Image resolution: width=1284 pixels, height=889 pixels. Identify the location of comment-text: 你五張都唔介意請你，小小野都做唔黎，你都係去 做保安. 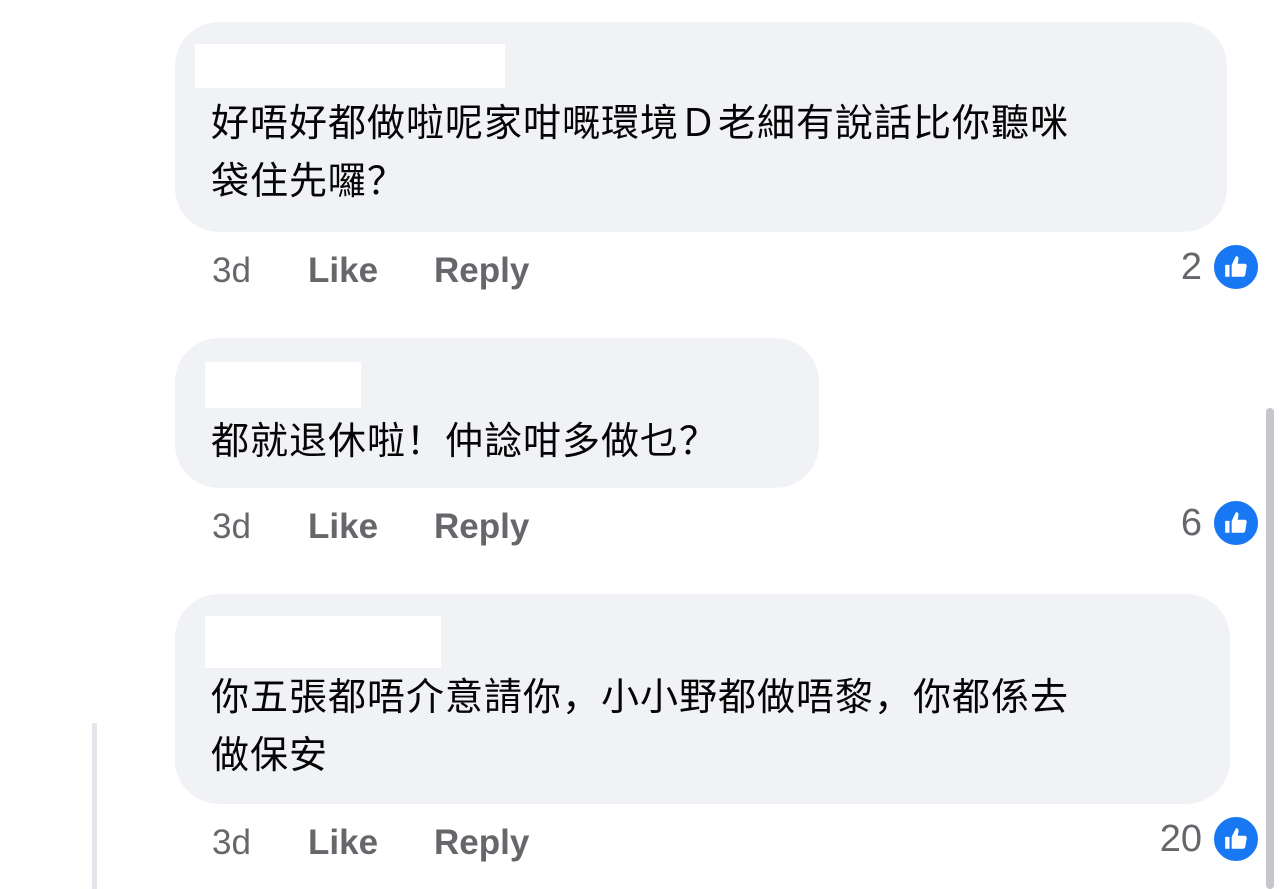
(640, 726).